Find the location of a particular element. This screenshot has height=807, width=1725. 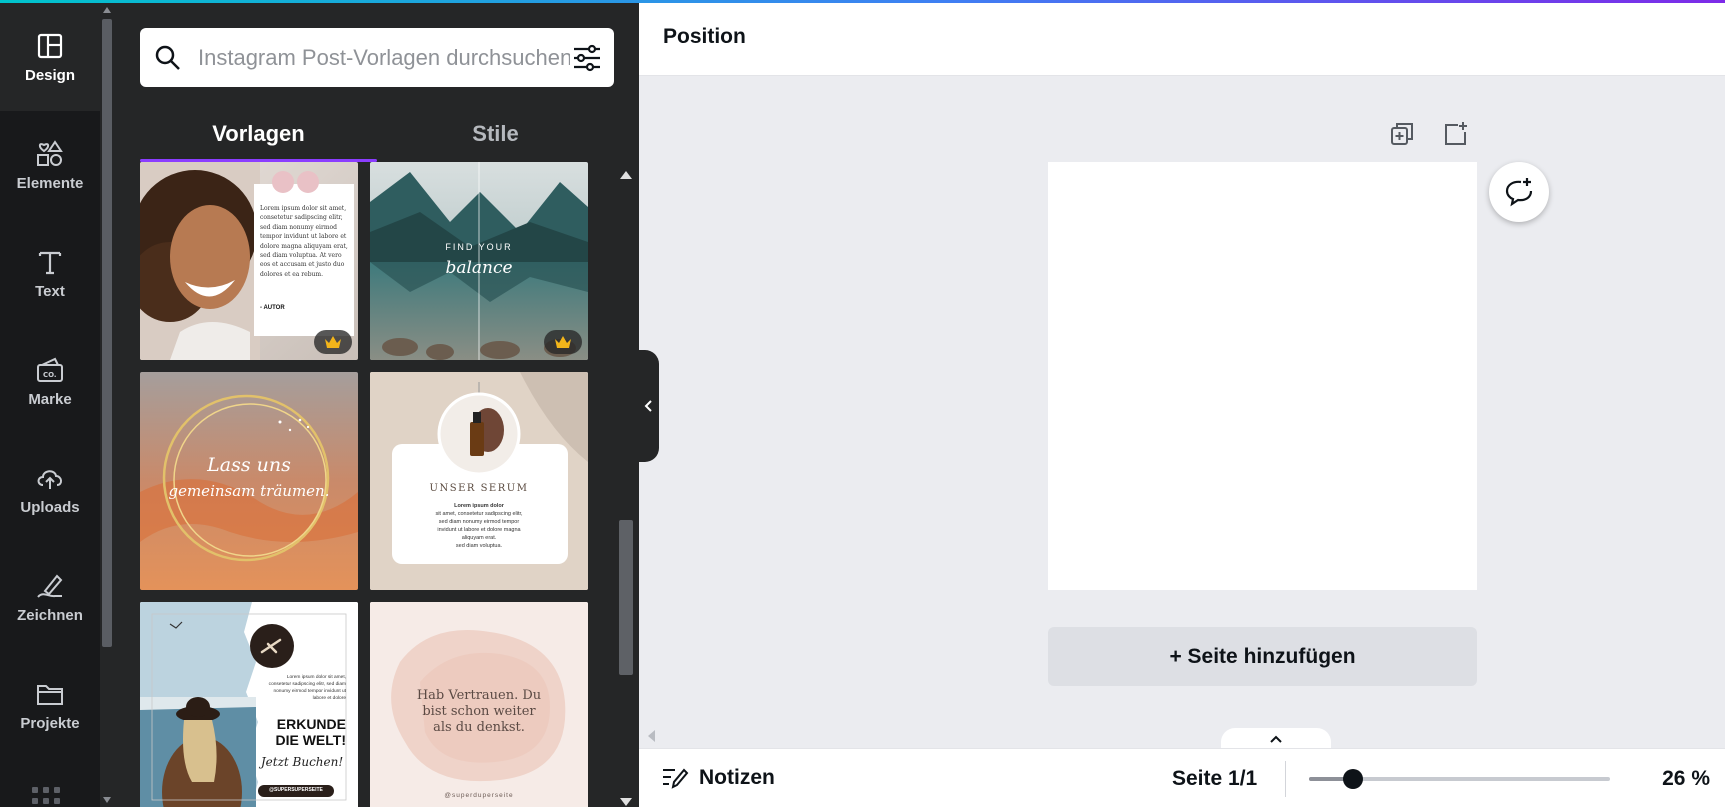

rail-scroll-thumb is located at coordinates (107, 333).